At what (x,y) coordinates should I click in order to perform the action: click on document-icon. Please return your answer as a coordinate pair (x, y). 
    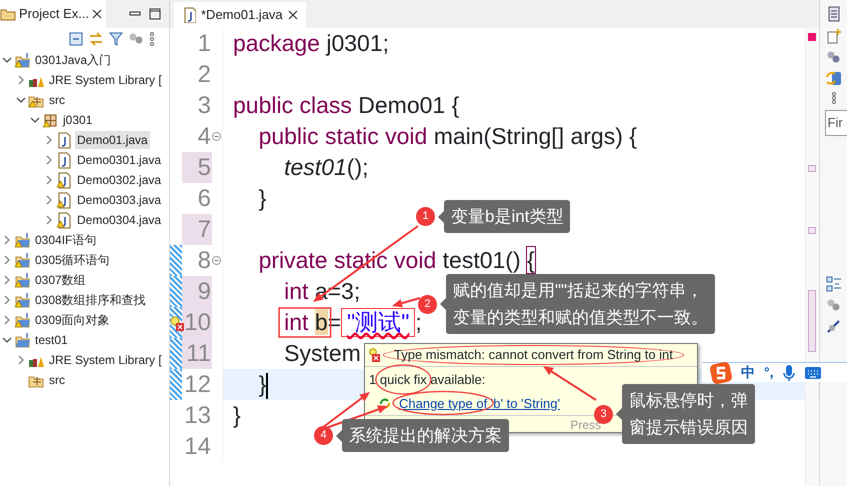
    Looking at the image, I should click on (833, 14).